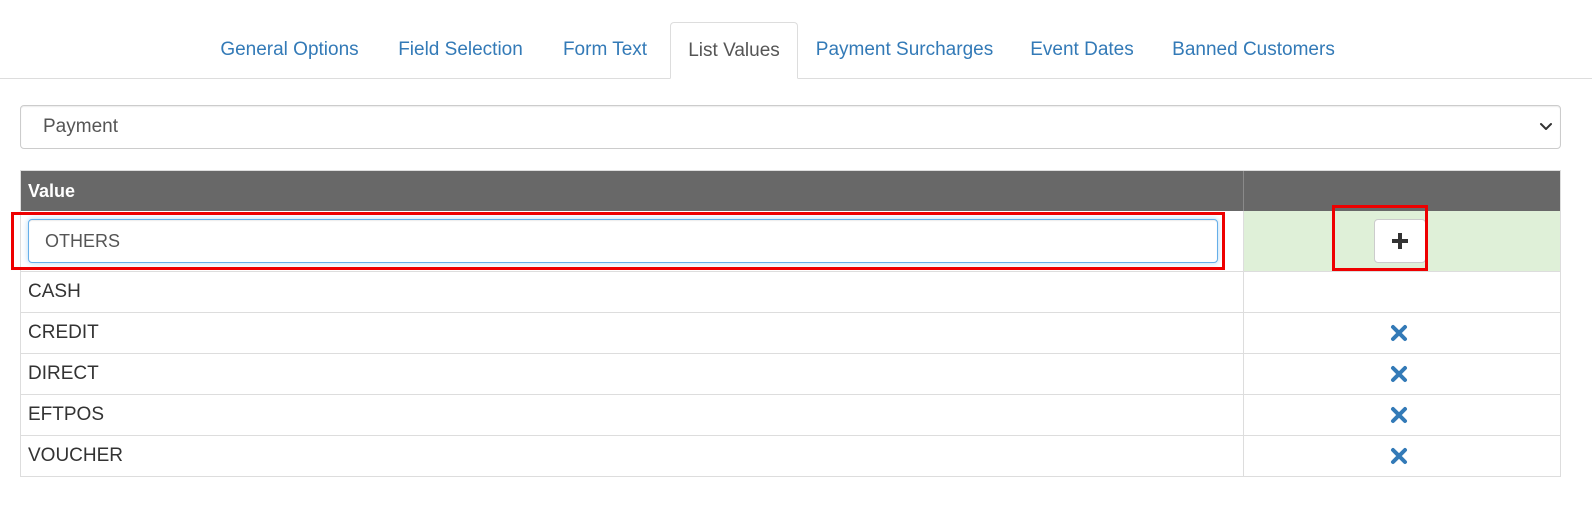 Image resolution: width=1592 pixels, height=519 pixels. I want to click on table-header: Value, so click(790, 191).